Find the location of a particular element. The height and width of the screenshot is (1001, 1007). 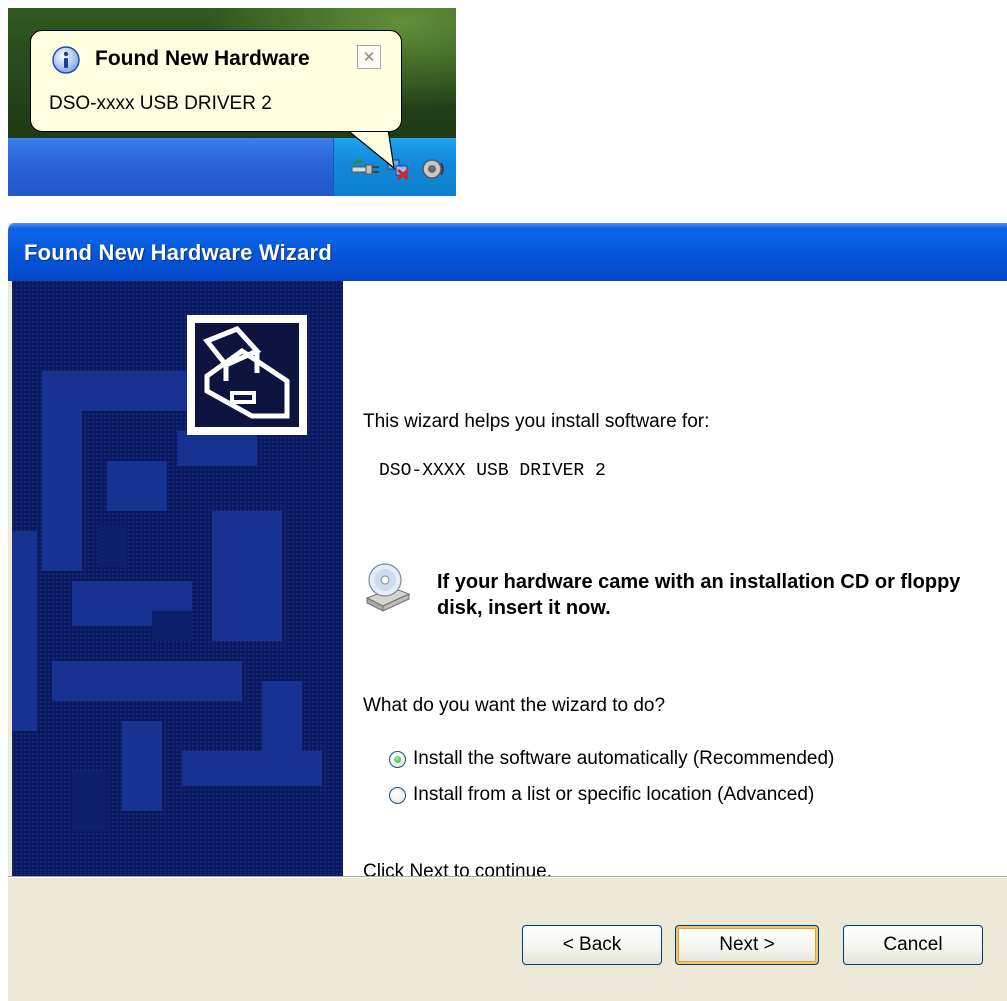

close-icon: ✕ is located at coordinates (369, 57).